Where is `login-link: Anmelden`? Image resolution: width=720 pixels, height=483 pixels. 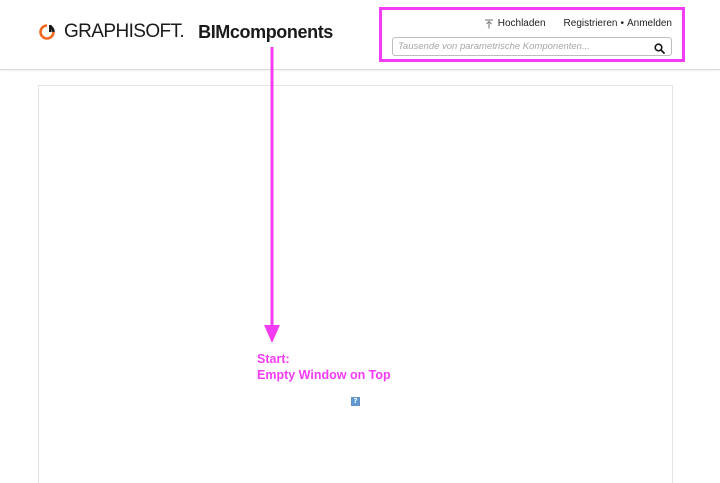 login-link: Anmelden is located at coordinates (649, 23).